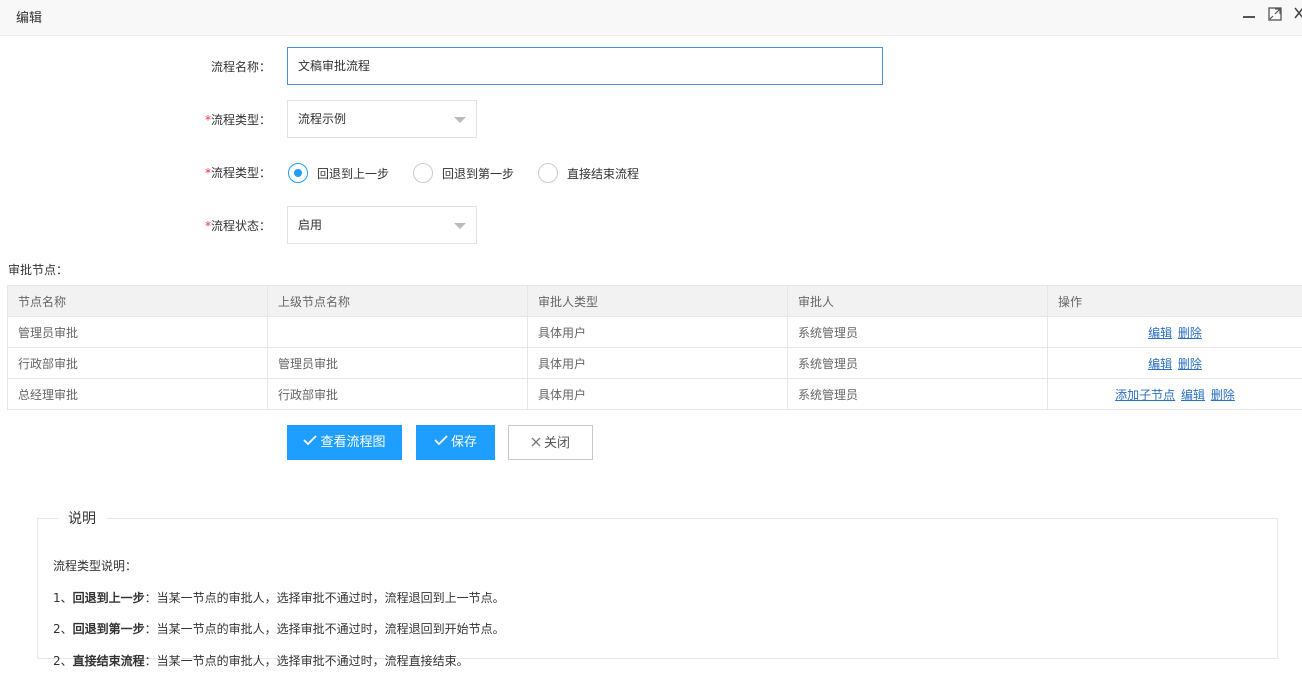 The height and width of the screenshot is (674, 1302). What do you see at coordinates (382, 225) in the screenshot?
I see `flow-status-select: 启用` at bounding box center [382, 225].